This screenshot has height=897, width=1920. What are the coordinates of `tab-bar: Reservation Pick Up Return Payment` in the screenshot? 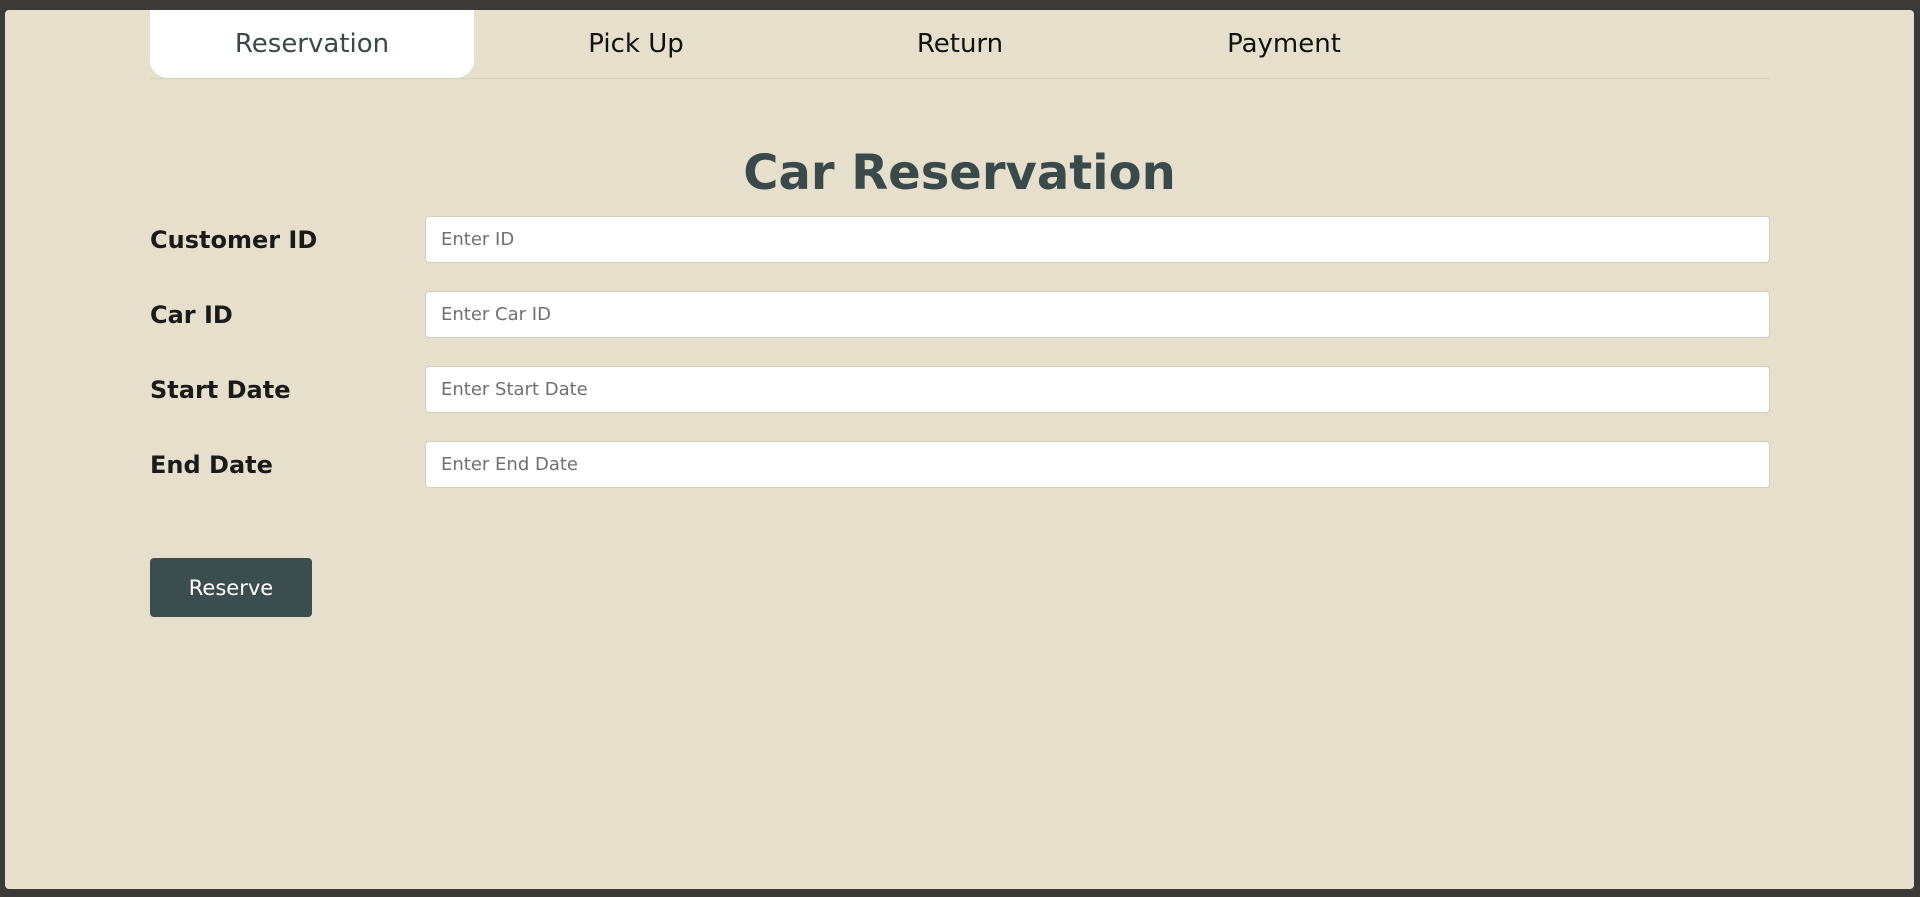 It's located at (960, 44).